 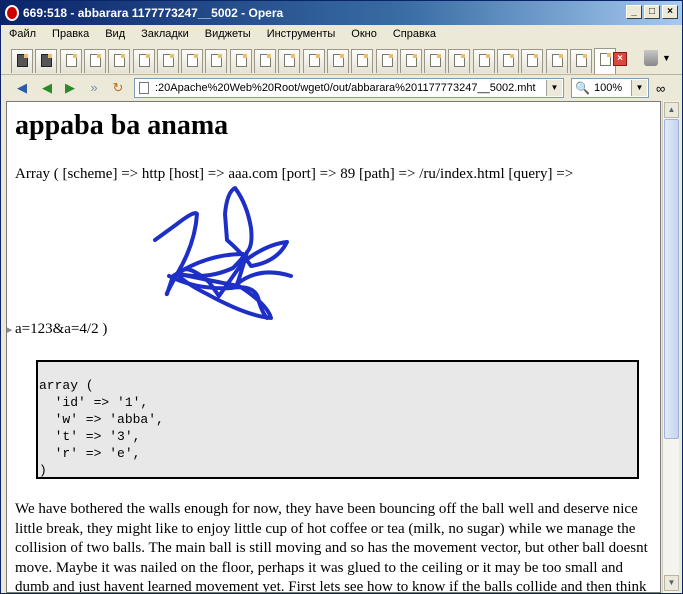 I want to click on reload-icon: ↻, so click(x=118, y=88).